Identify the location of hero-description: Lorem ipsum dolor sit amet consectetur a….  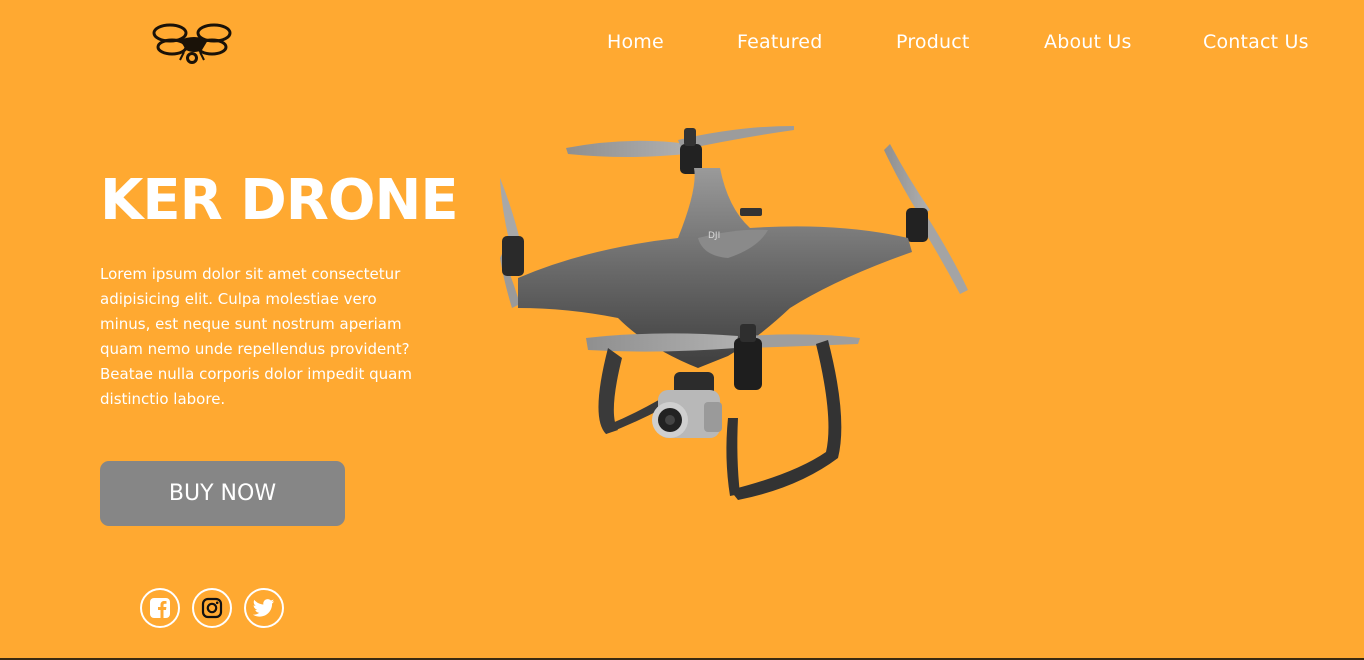
(256, 336).